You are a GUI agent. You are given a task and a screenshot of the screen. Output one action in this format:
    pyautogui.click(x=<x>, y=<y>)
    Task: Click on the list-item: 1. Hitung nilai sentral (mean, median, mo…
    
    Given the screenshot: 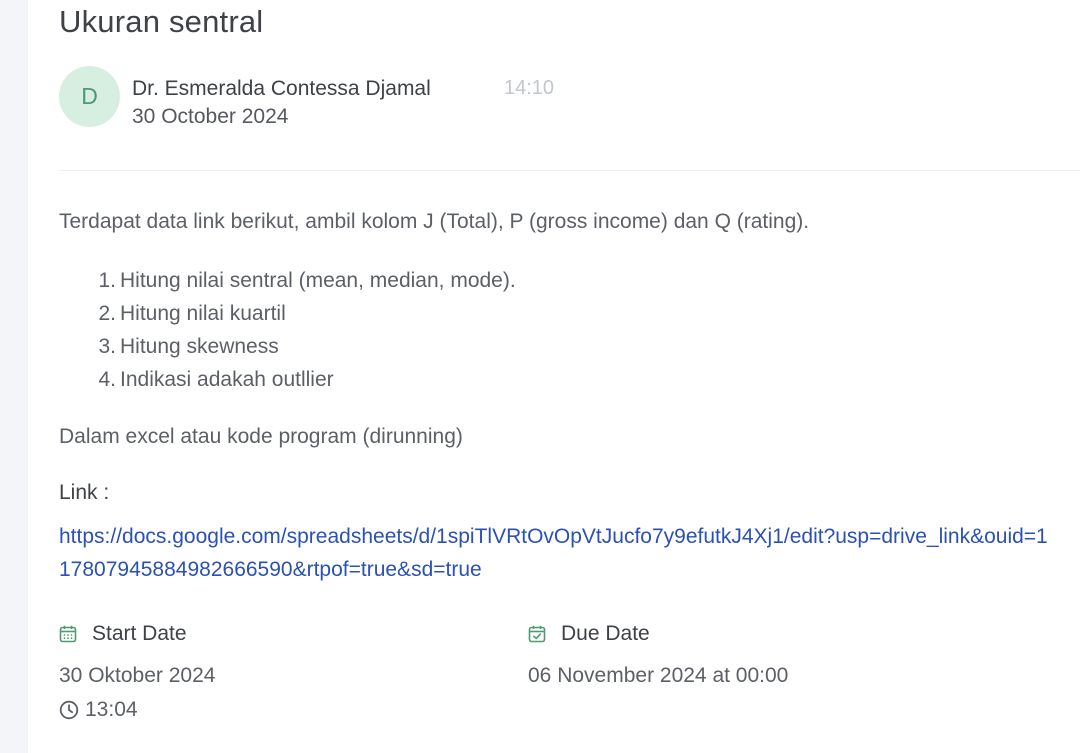 What is the action you would take?
    pyautogui.click(x=287, y=282)
    